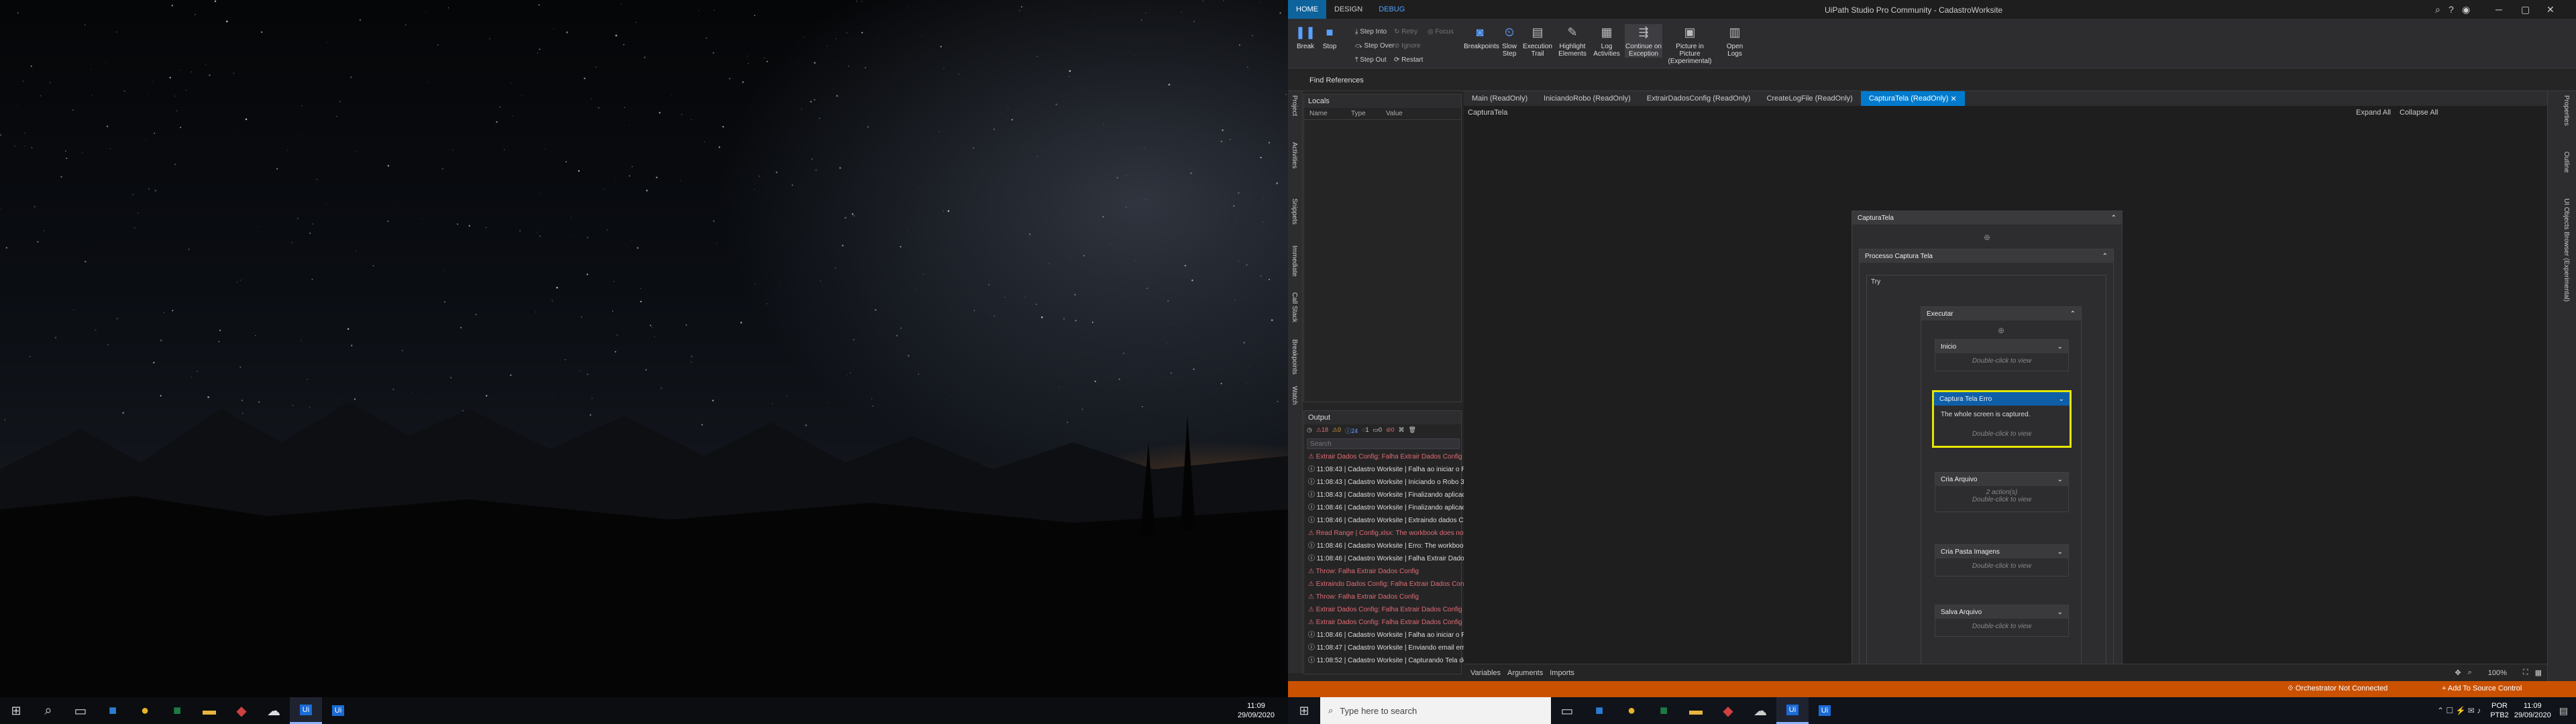  I want to click on right-clock: 11:09 29/09/2020, so click(2532, 710).